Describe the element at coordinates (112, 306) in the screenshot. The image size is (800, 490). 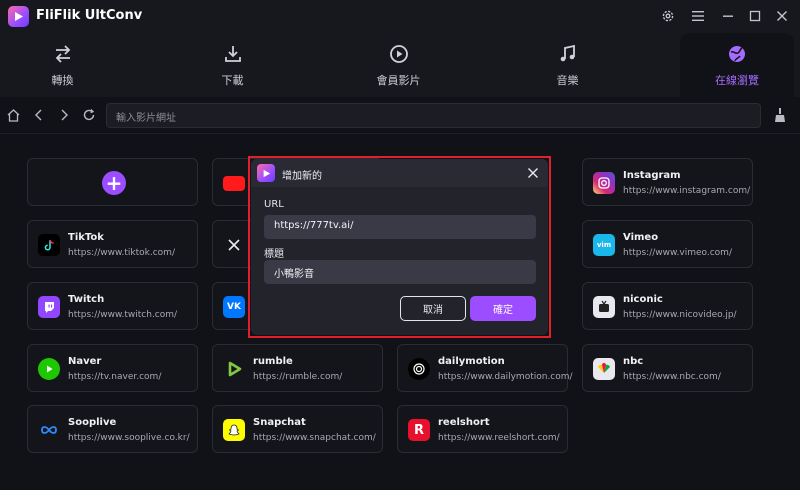
I see `site-card-twitch: Twitch https://www.twitch.com/` at that location.